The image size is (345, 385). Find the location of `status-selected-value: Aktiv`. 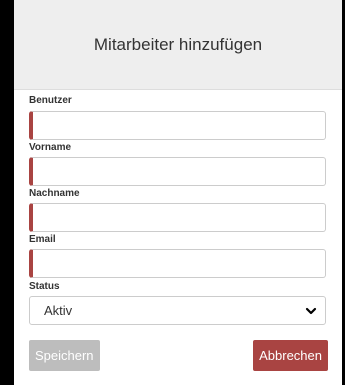

status-selected-value: Aktiv is located at coordinates (58, 310).